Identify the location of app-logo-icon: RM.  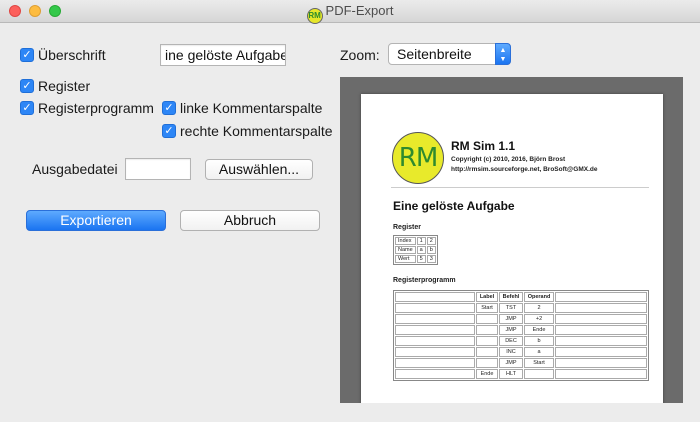
(314, 16).